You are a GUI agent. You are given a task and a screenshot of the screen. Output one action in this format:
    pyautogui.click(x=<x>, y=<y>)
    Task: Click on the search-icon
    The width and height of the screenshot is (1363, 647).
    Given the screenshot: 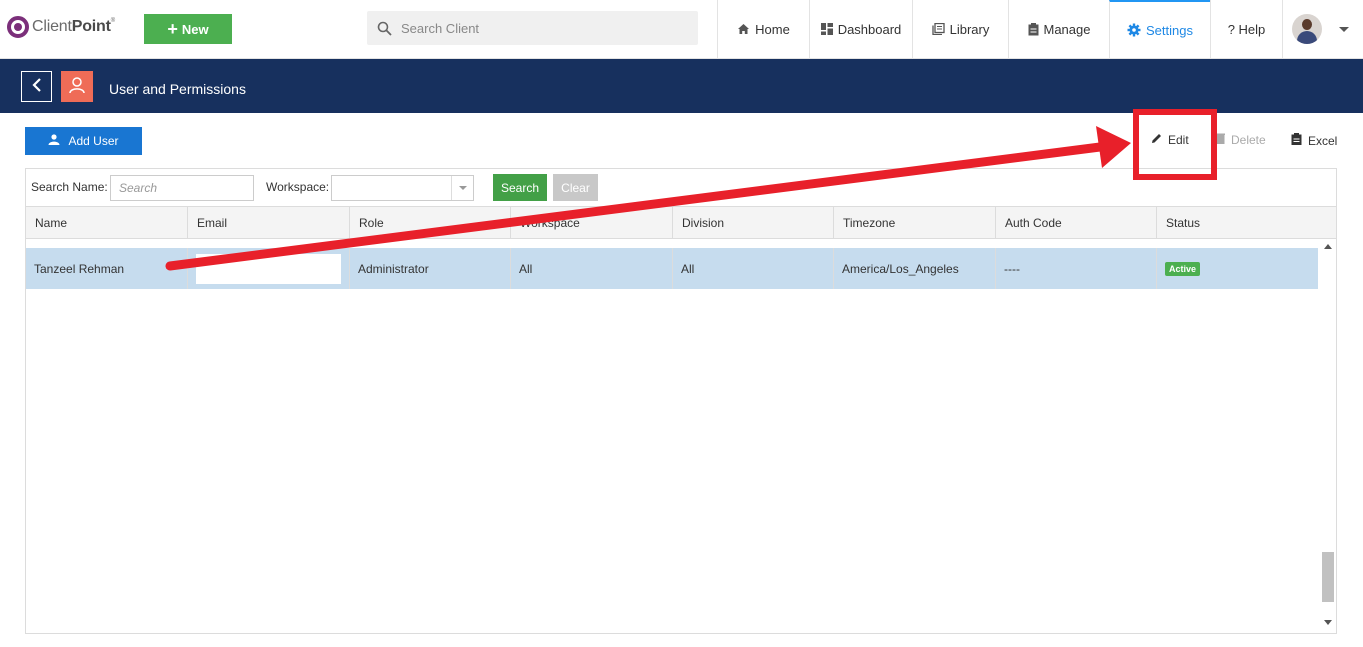 What is the action you would take?
    pyautogui.click(x=384, y=28)
    